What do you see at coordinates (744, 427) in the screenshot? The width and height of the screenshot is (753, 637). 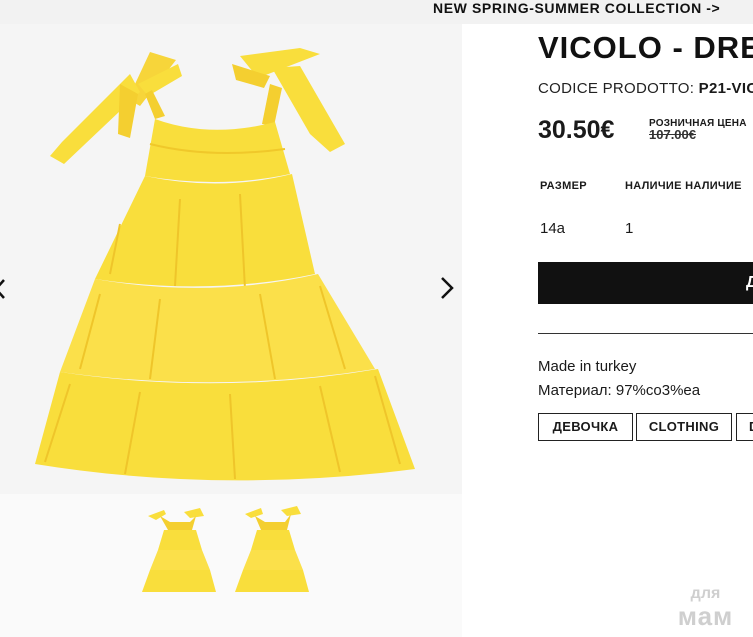 I see `tag-third: D` at bounding box center [744, 427].